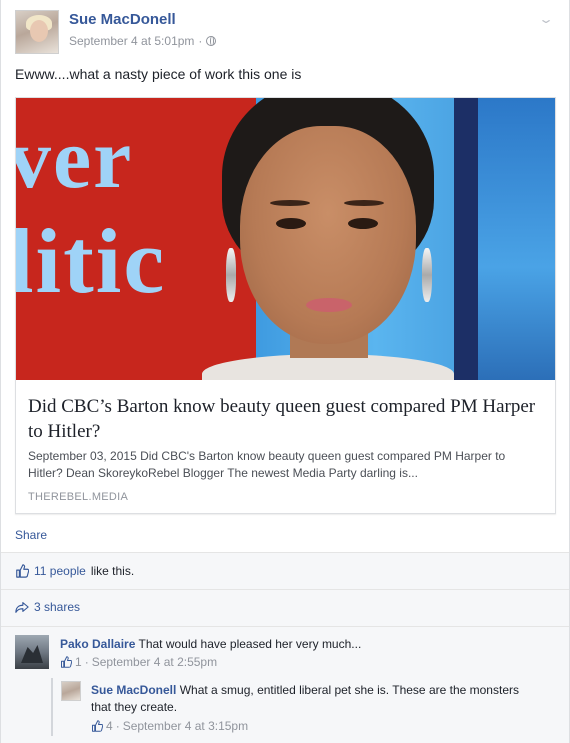  Describe the element at coordinates (154, 662) in the screenshot. I see `comment-timestamp: September 4 at 2:55pm` at that location.